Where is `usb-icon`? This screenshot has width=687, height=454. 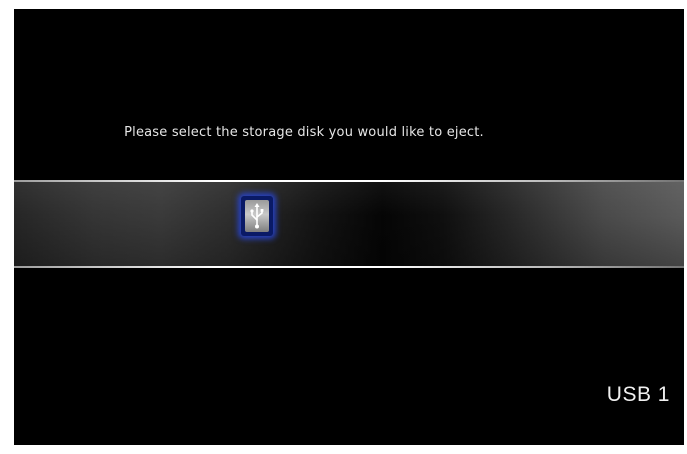 usb-icon is located at coordinates (257, 216).